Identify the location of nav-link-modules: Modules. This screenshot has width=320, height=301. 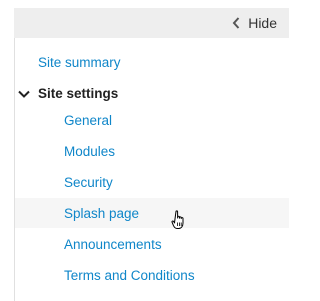
(89, 152).